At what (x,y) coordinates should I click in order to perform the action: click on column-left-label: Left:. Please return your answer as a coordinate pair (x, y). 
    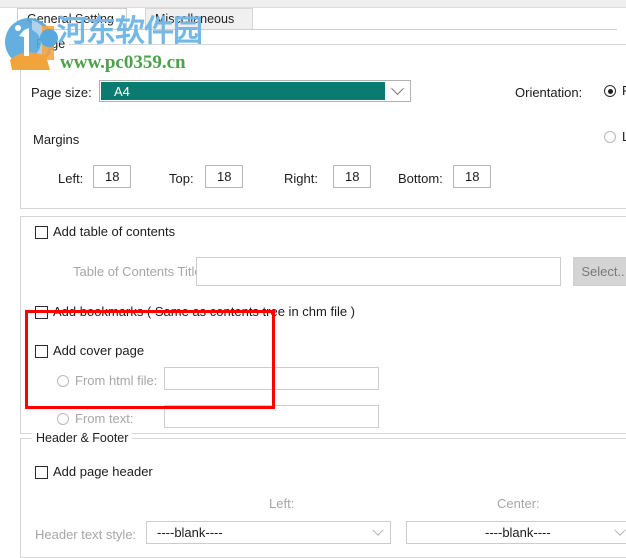
    Looking at the image, I should click on (282, 503).